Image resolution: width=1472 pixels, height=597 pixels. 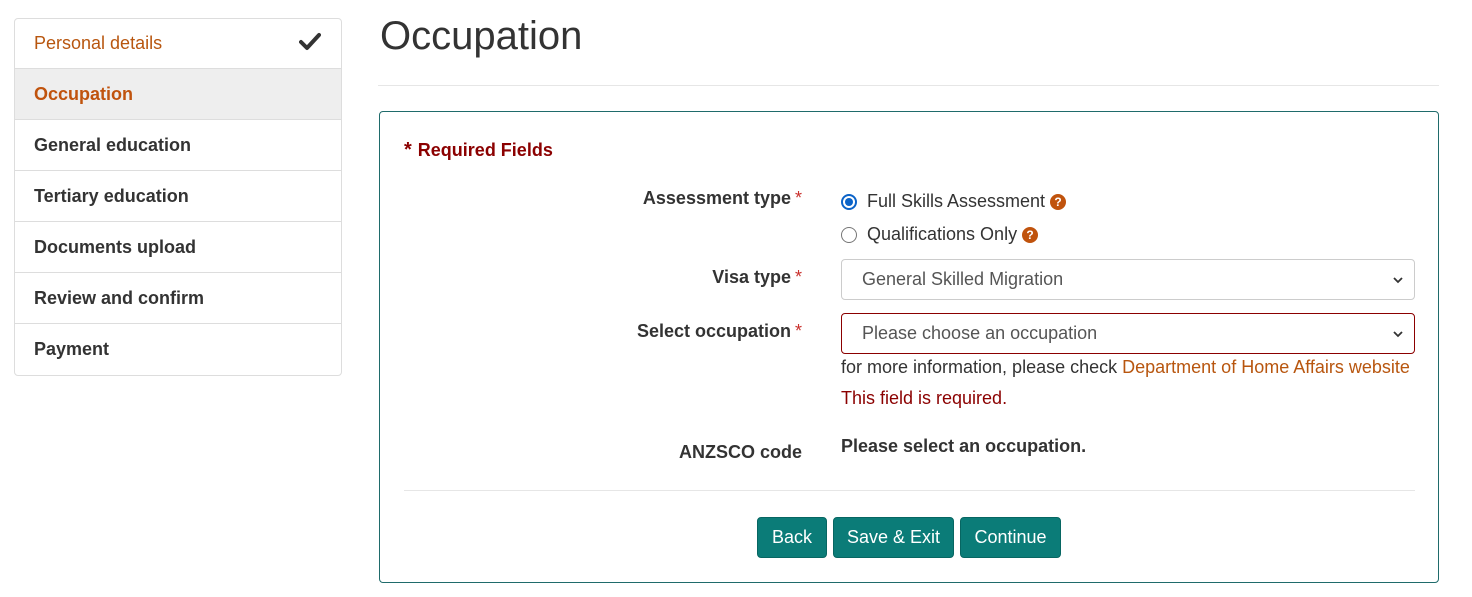 I want to click on required-star: *, so click(x=408, y=150).